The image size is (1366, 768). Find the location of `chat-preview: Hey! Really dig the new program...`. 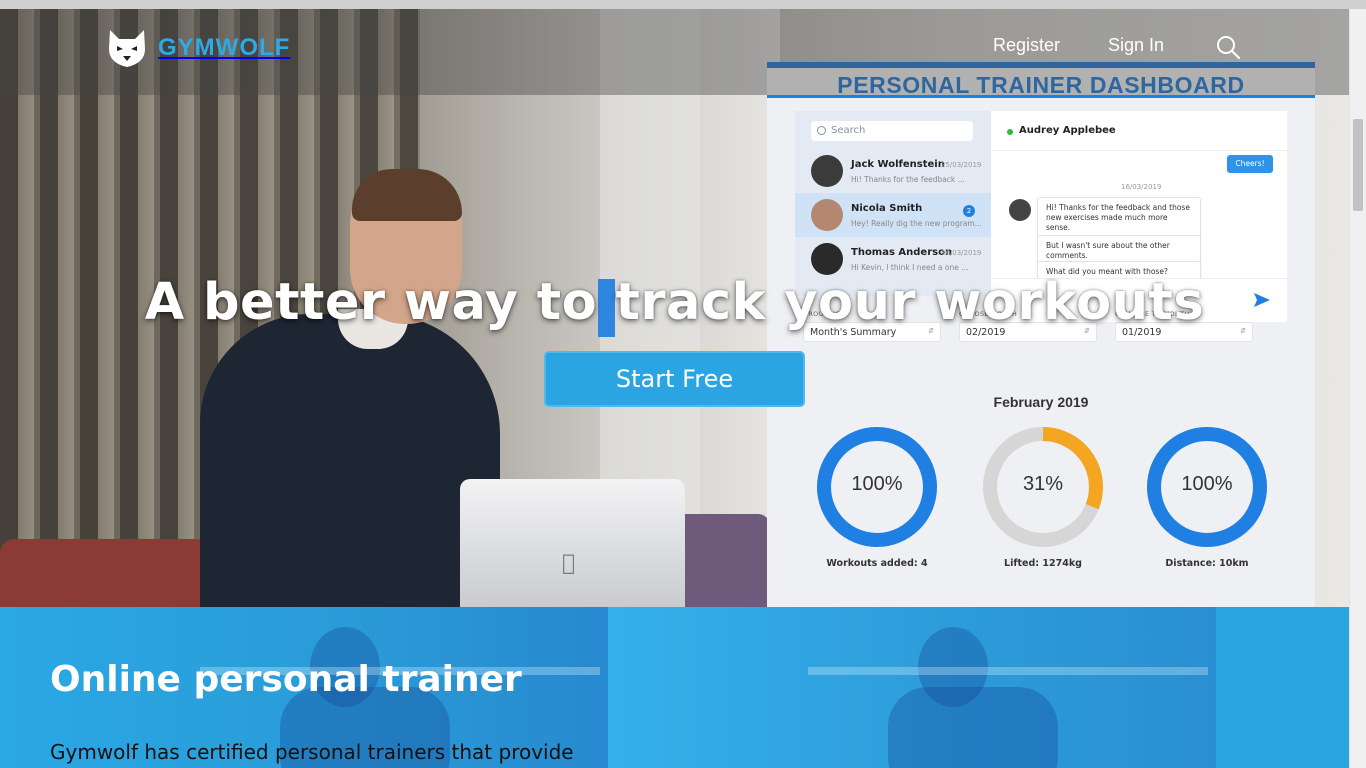

chat-preview: Hey! Really dig the new program... is located at coordinates (916, 223).